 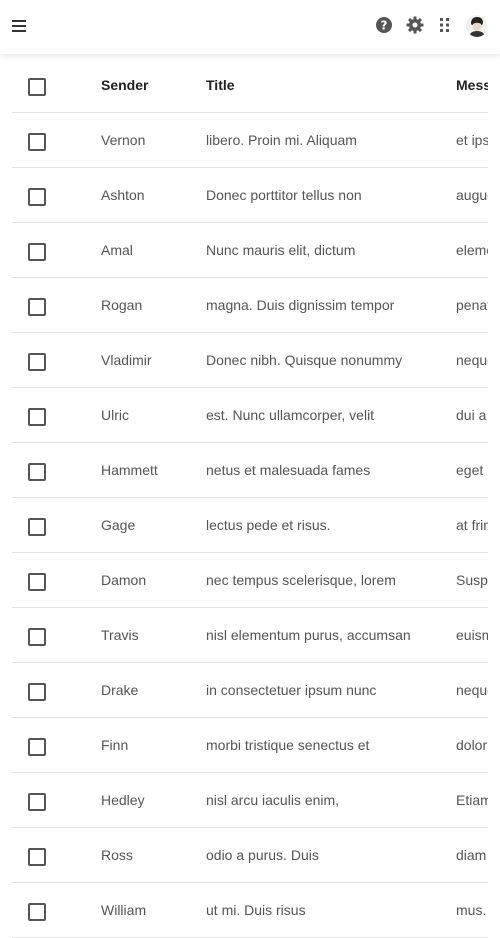 What do you see at coordinates (19, 26) in the screenshot?
I see `hamburger-menu-icon` at bounding box center [19, 26].